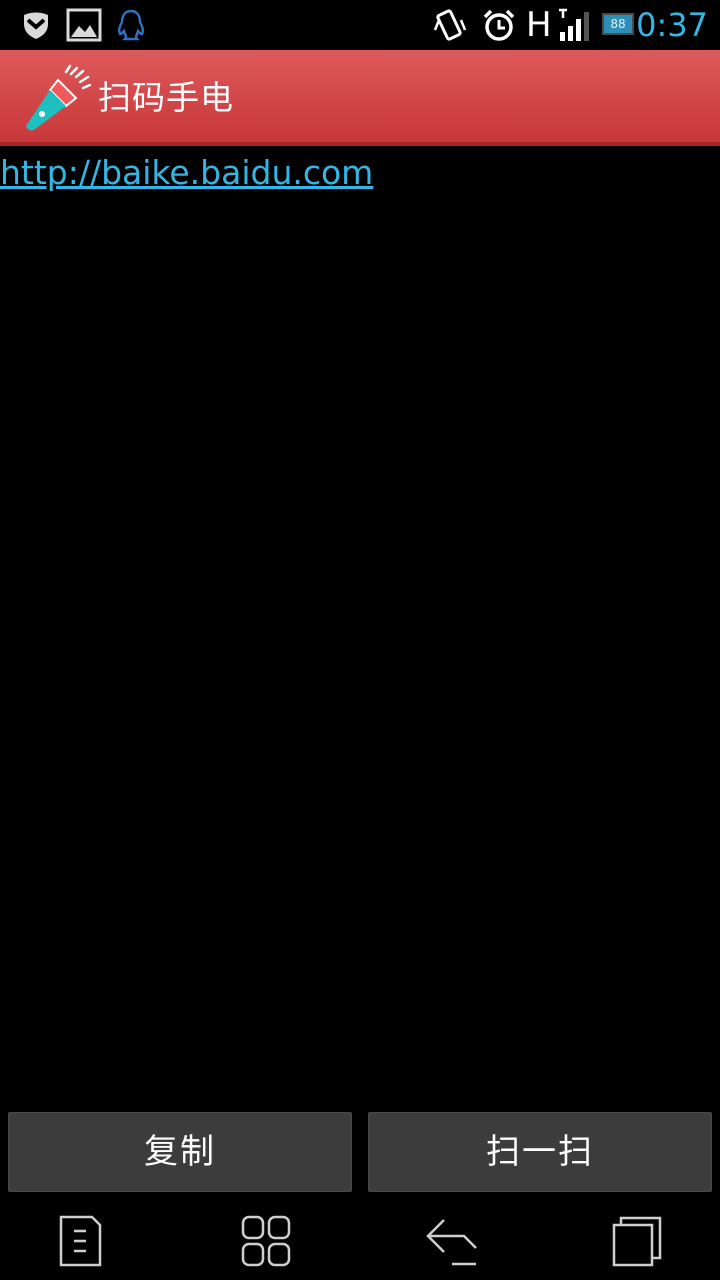  I want to click on shield-icon, so click(36, 25).